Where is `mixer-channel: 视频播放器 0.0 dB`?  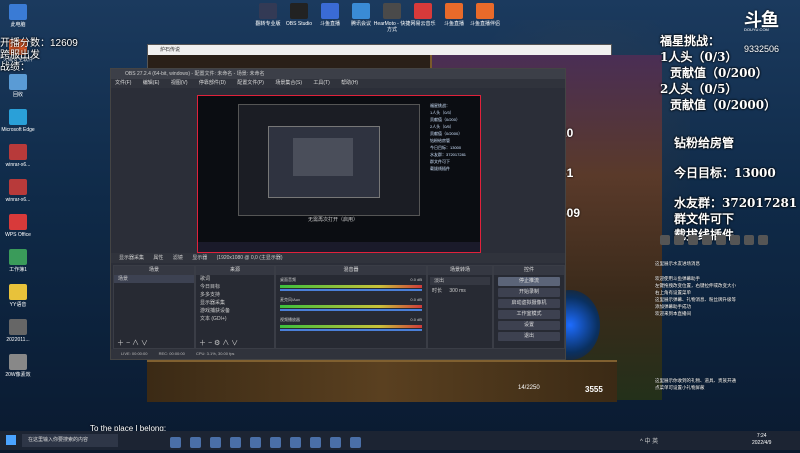 mixer-channel: 视频播放器 0.0 dB is located at coordinates (351, 325).